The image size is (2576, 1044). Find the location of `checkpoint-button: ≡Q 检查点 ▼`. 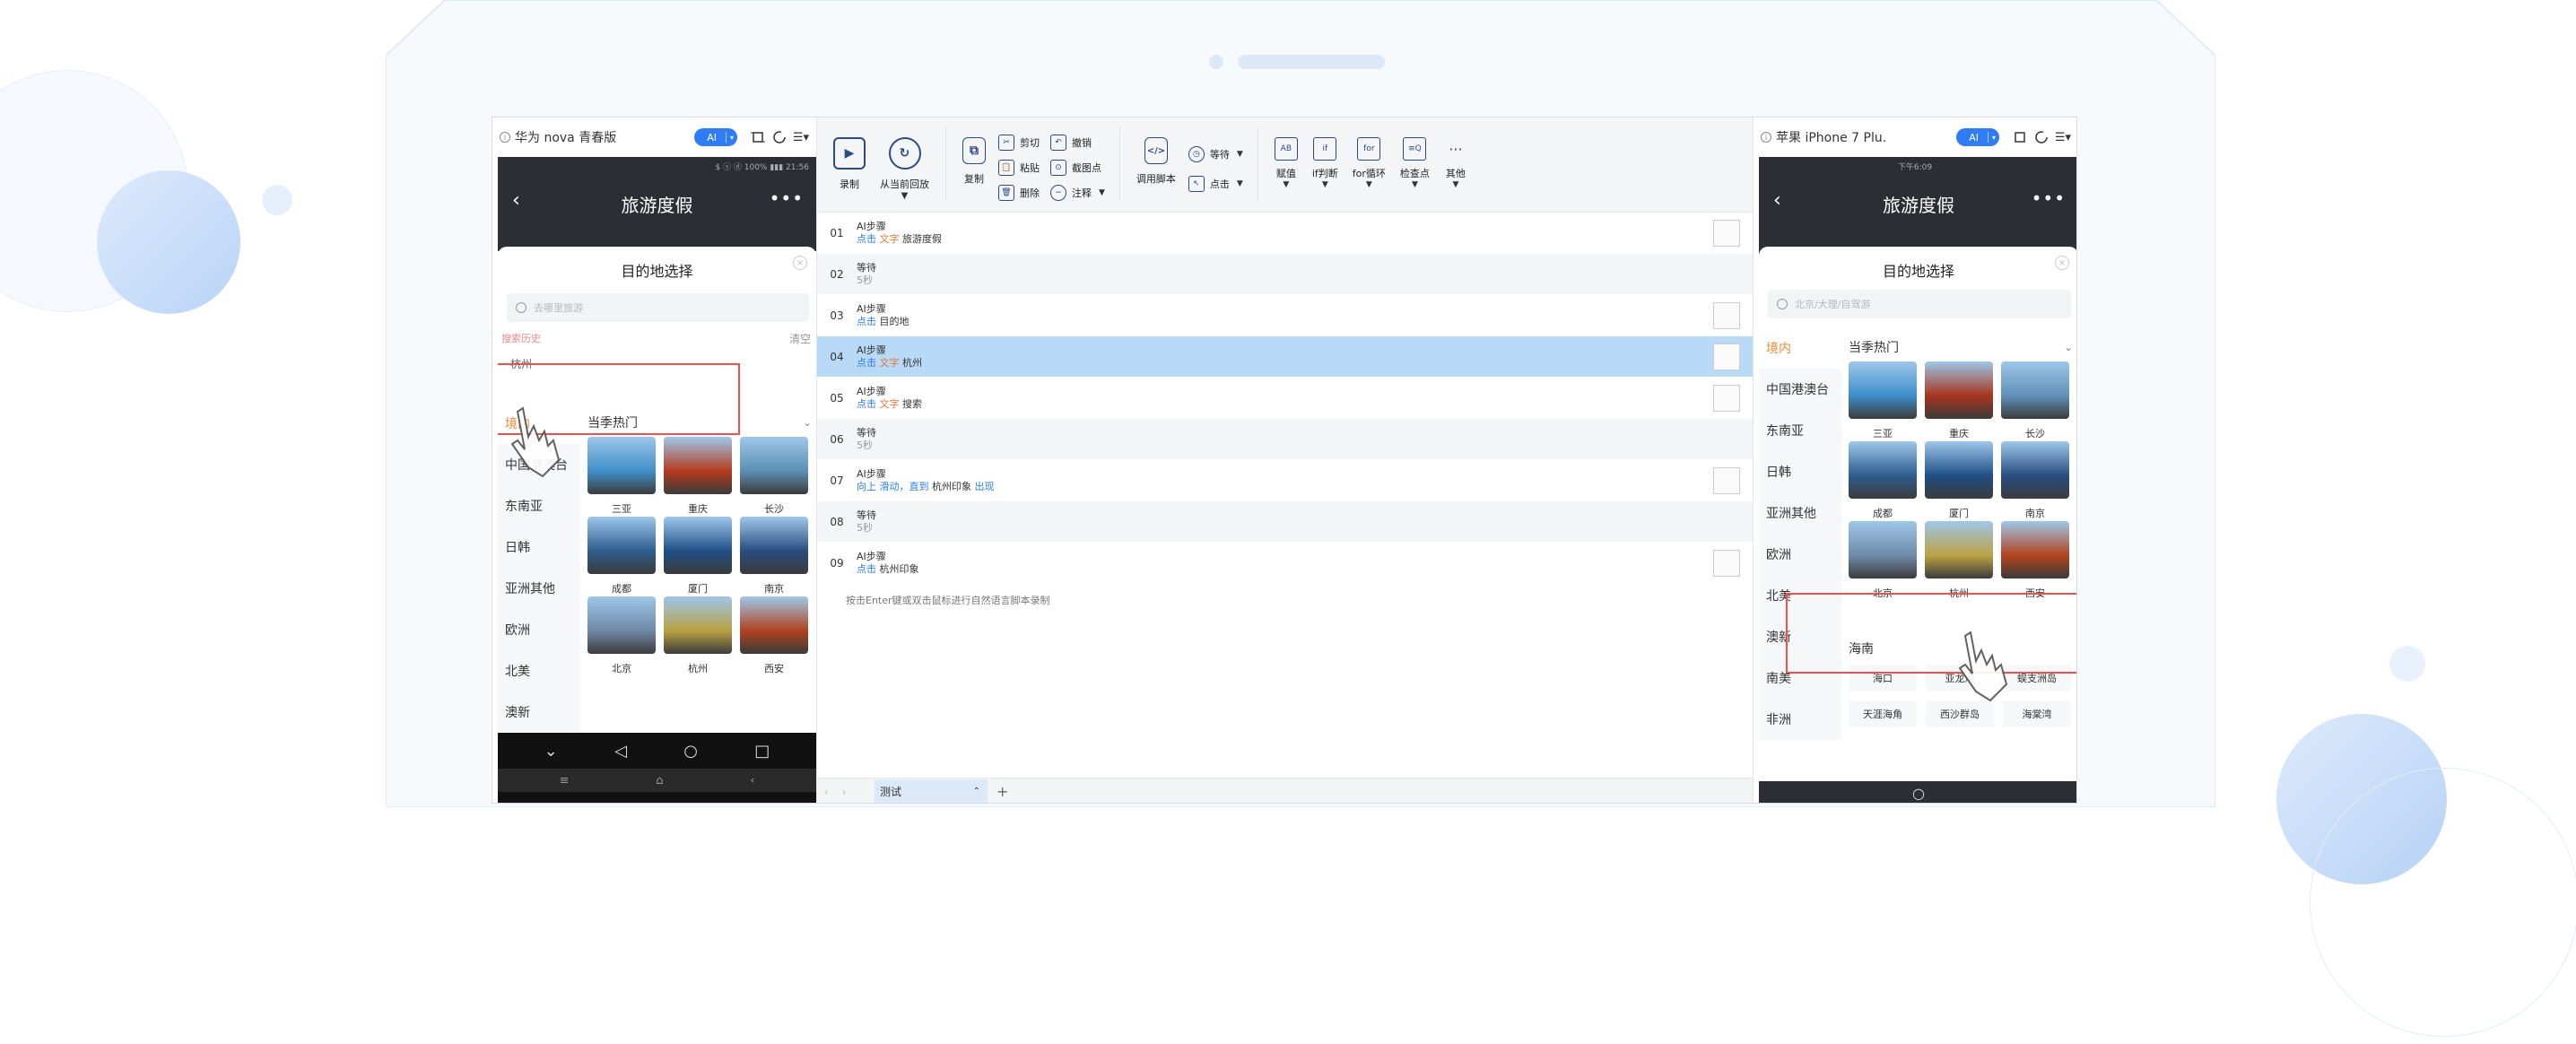

checkpoint-button: ≡Q 检查点 ▼ is located at coordinates (1415, 158).